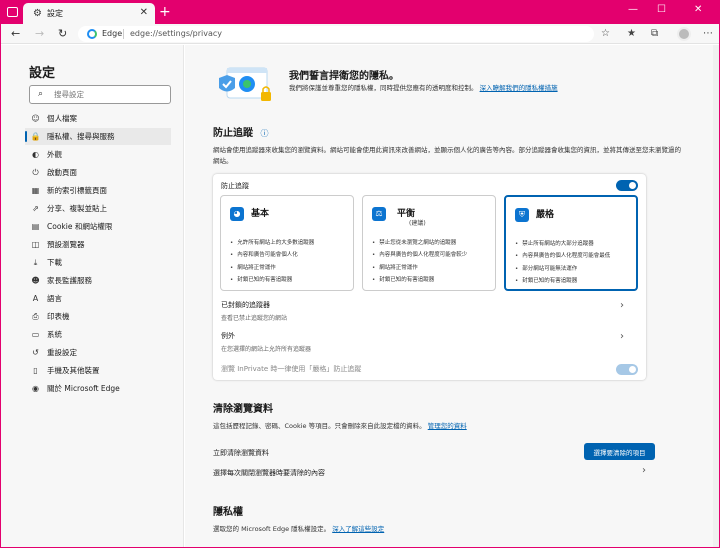 The width and height of the screenshot is (720, 548). What do you see at coordinates (419, 255) in the screenshot?
I see `option-bullet: 內容與廣告的個人化程度可能會較少` at bounding box center [419, 255].